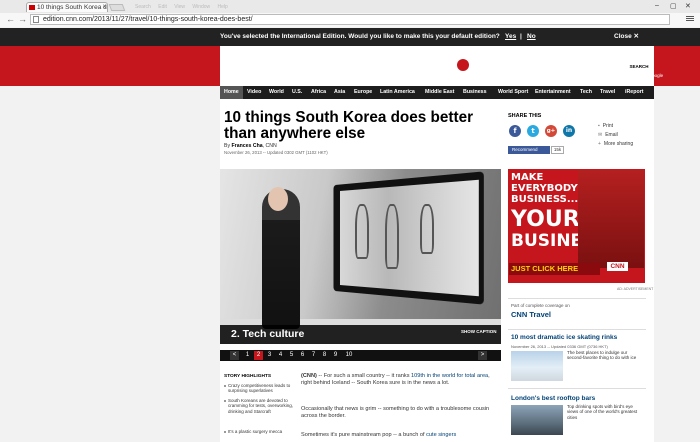 Image resolution: width=700 pixels, height=442 pixels. I want to click on nav-middle-east: Middle East, so click(439, 92).